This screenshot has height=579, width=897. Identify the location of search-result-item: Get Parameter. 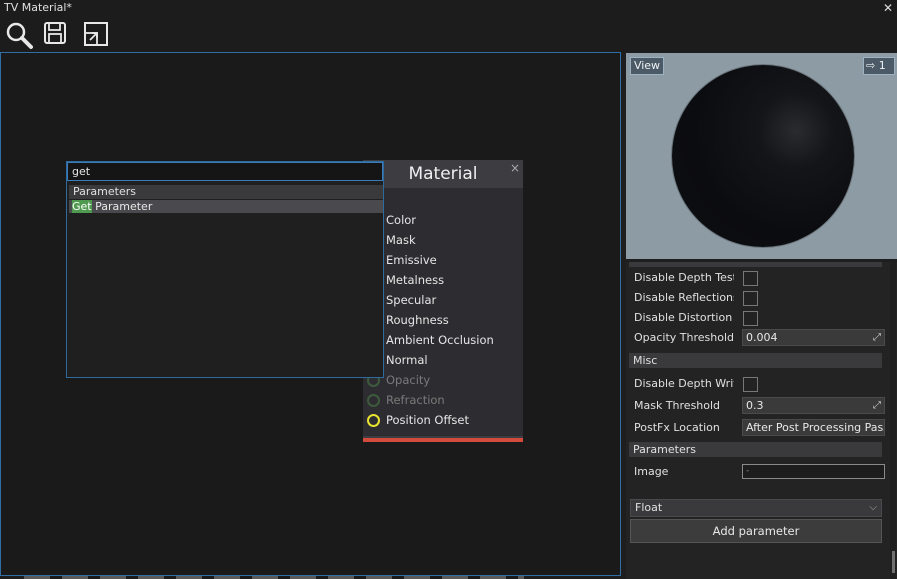
(226, 206).